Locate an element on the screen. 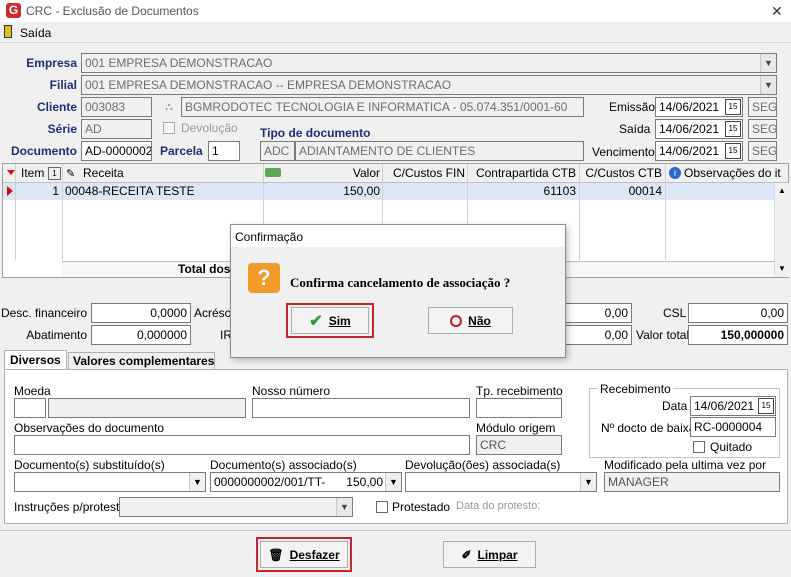 Image resolution: width=791 pixels, height=577 pixels. filial-label: Filial is located at coordinates (63, 85).